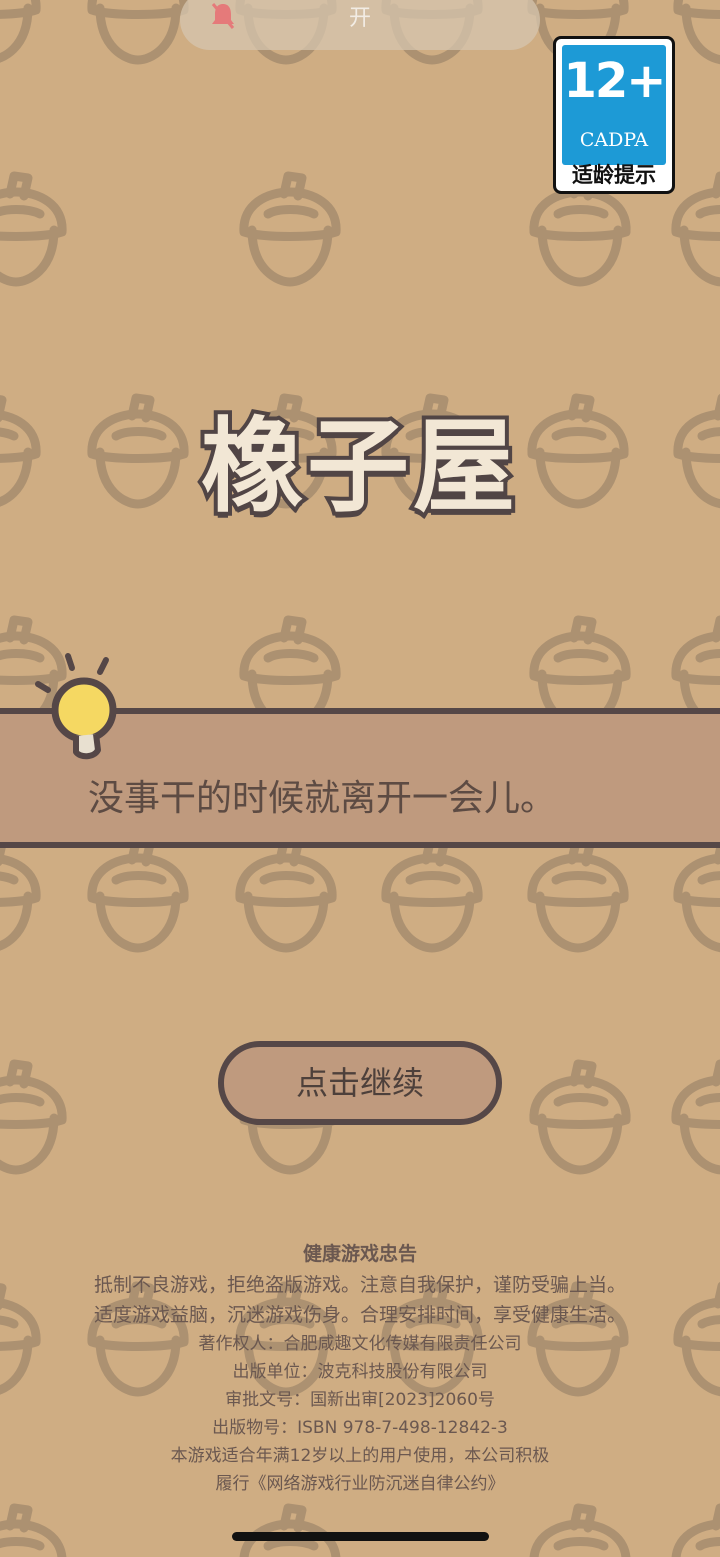 The width and height of the screenshot is (720, 1557). I want to click on health-notice-line2: 适度游戏益脑，沉迷游戏伤身。合理安排时间，享受健康生活。, so click(359, 1315).